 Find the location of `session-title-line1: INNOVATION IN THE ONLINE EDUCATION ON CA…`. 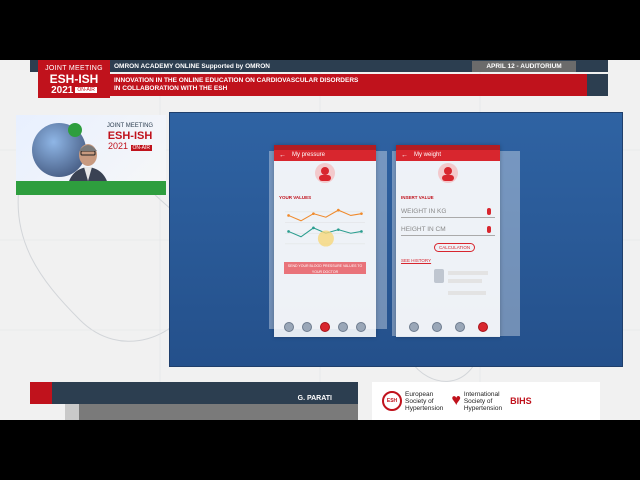

session-title-line1: INNOVATION IN THE ONLINE EDUCATION ON CA… is located at coordinates (236, 80).